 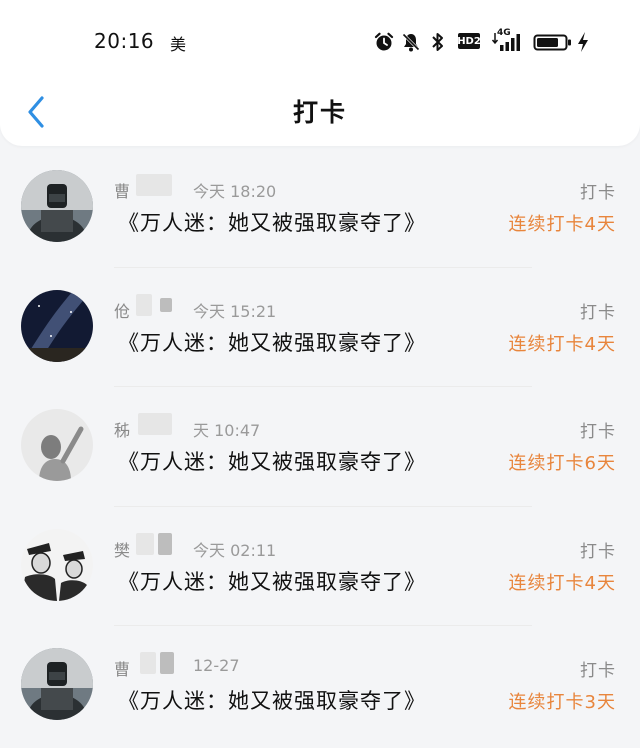 I want to click on bluetooth-icon, so click(x=438, y=42).